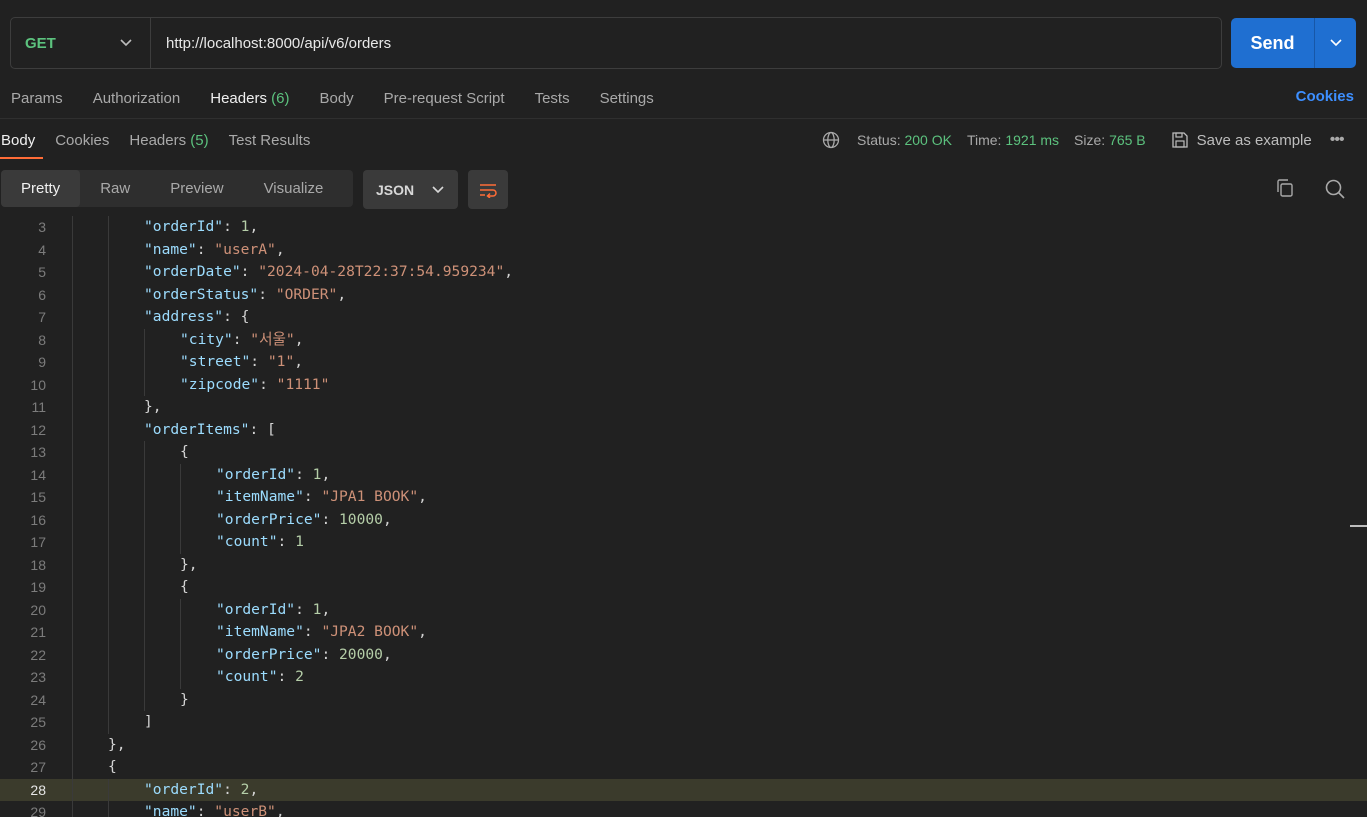  Describe the element at coordinates (683, 227) in the screenshot. I see `code-line: 3 "orderId": 1,` at that location.